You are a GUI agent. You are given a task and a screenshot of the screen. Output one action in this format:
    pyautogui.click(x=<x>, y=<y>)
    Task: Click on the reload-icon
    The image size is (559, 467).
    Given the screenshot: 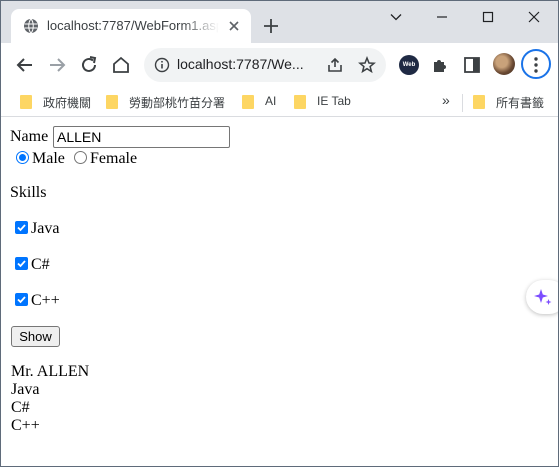 What is the action you would take?
    pyautogui.click(x=89, y=65)
    